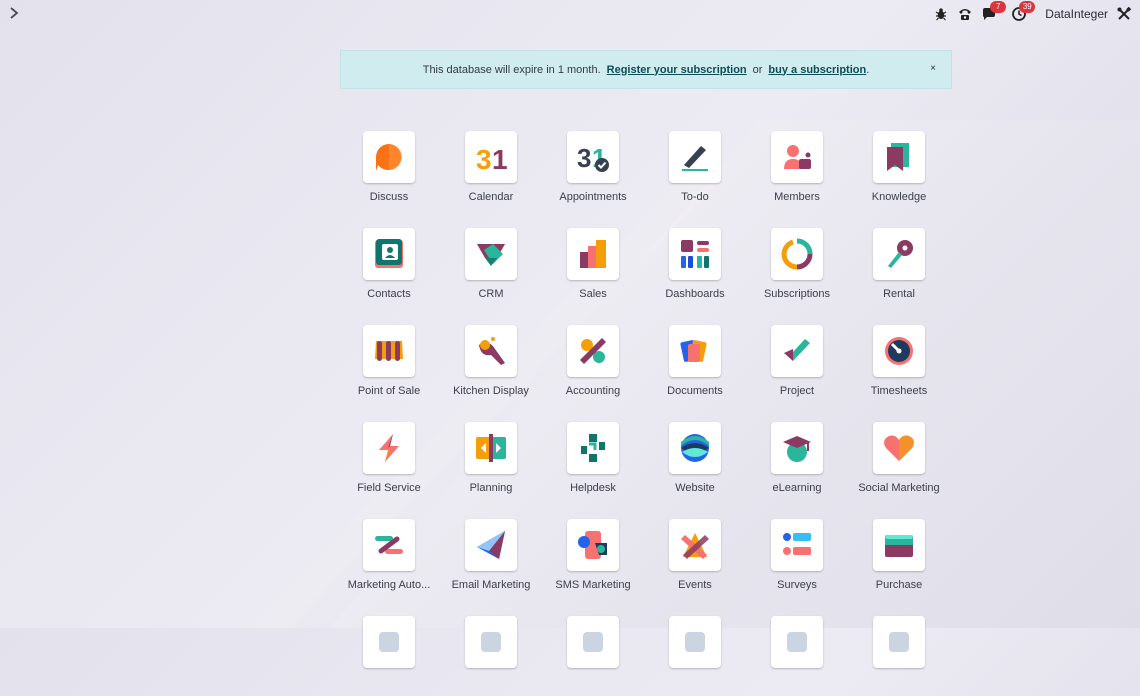 The width and height of the screenshot is (1140, 696). What do you see at coordinates (389, 448) in the screenshot?
I see `field-service-icon` at bounding box center [389, 448].